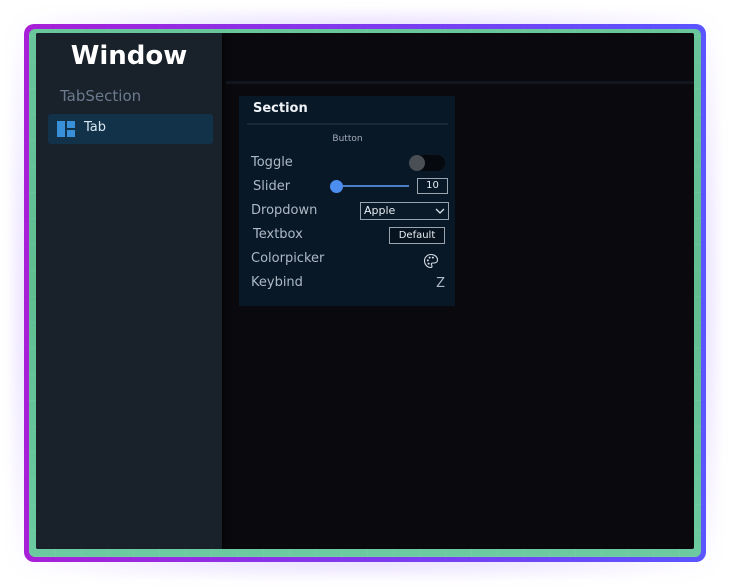 This screenshot has width=730, height=587. I want to click on section-button: Button, so click(347, 139).